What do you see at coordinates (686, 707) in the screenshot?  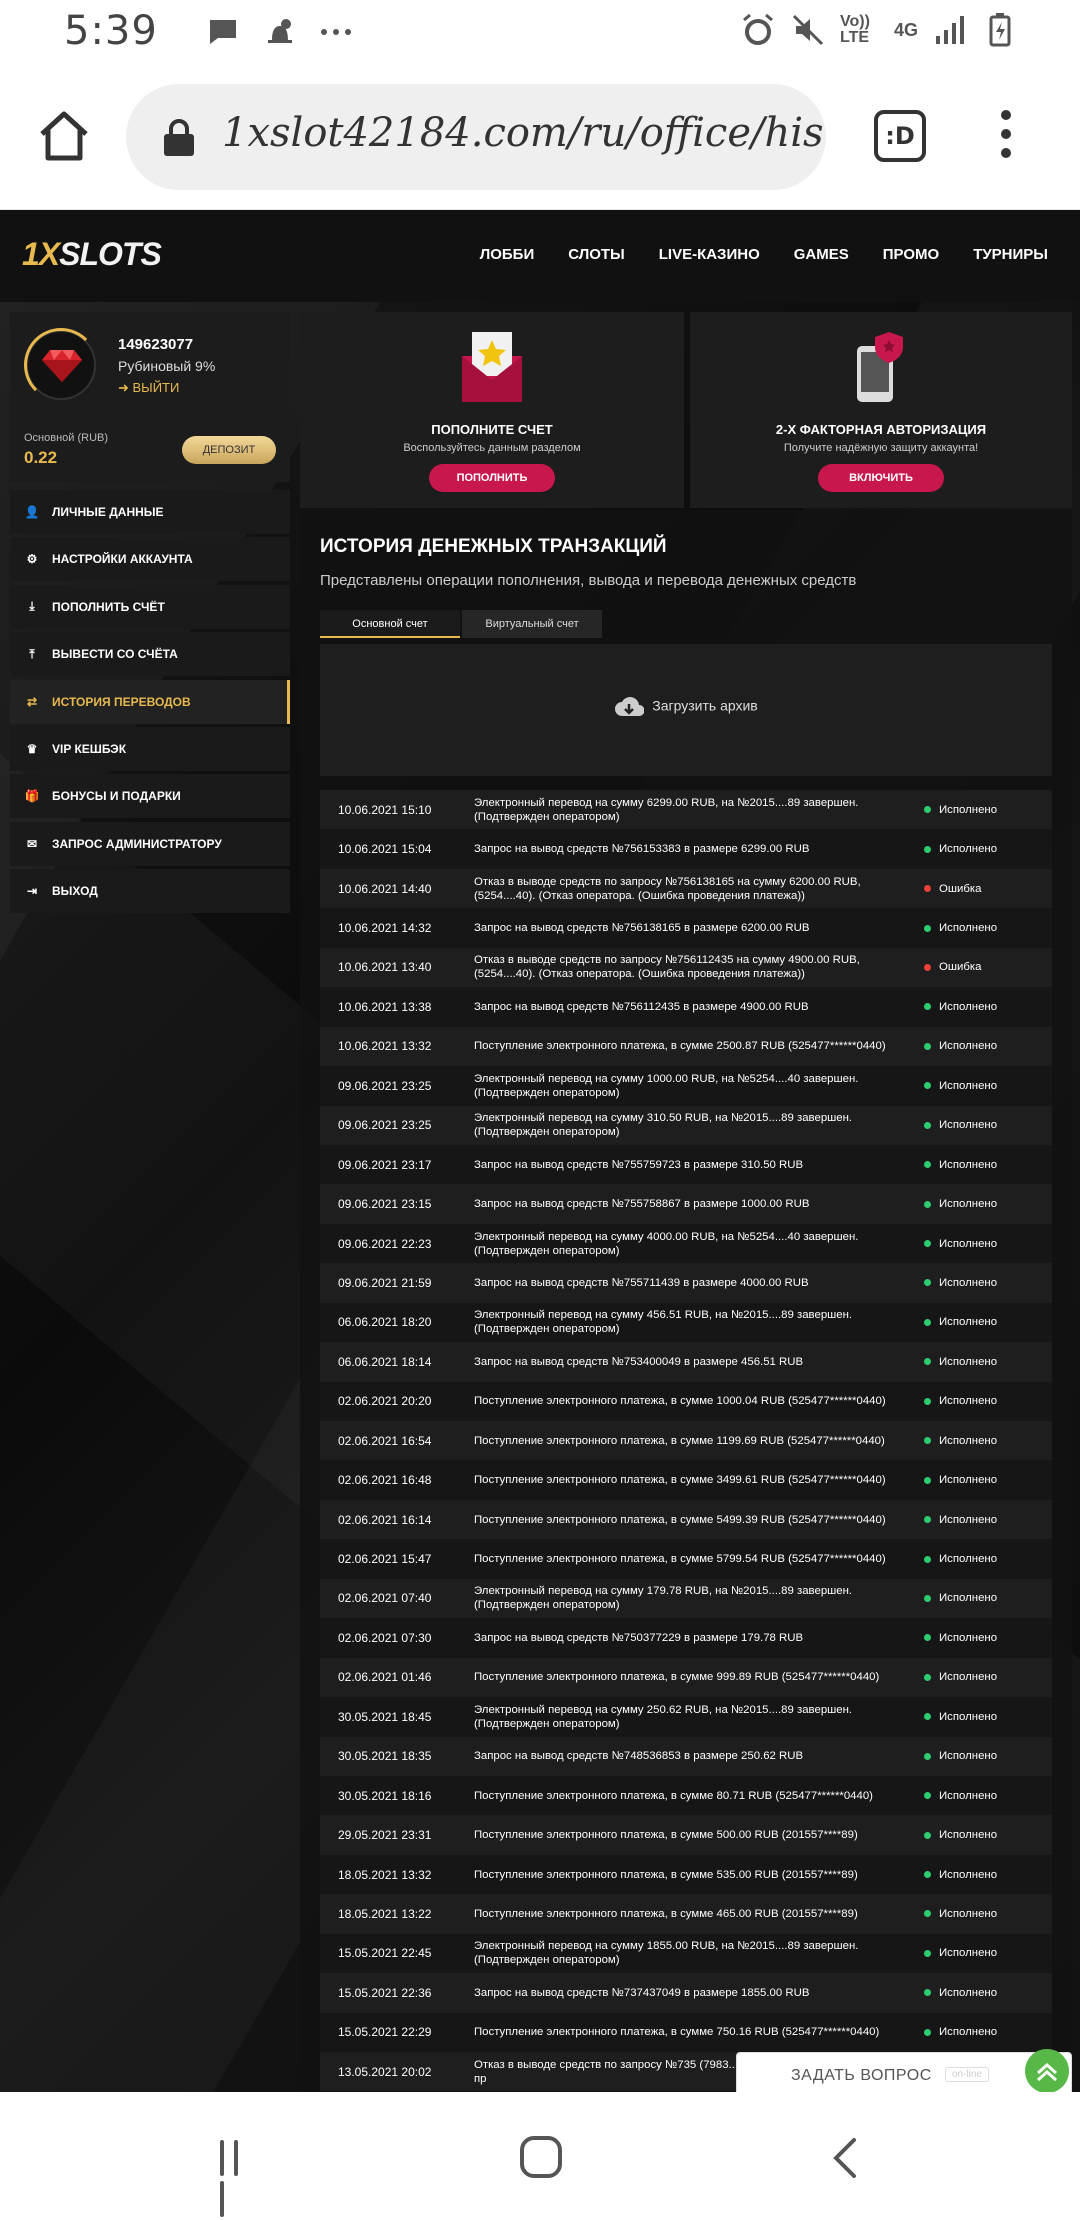 I see `download-archive-button: Загрузить архив` at bounding box center [686, 707].